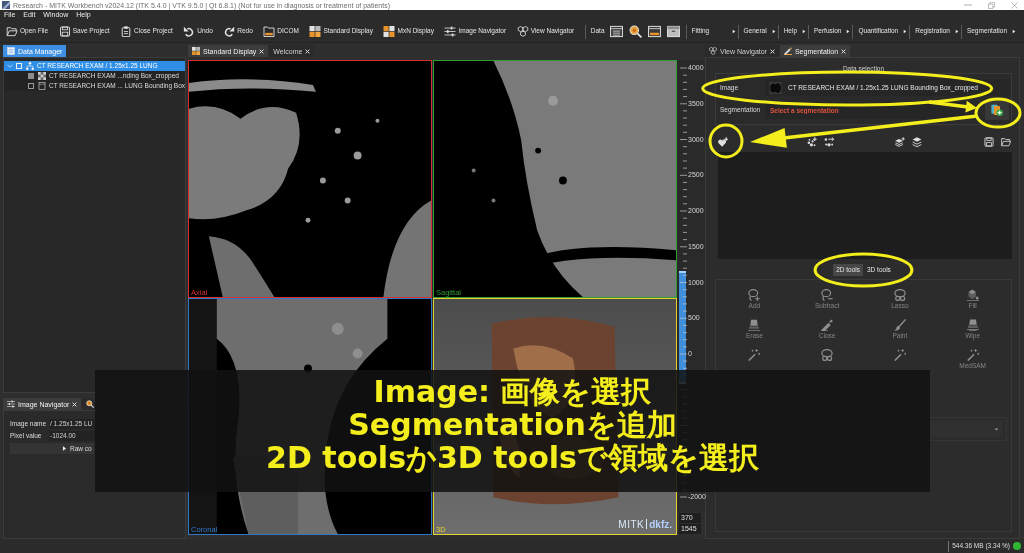 This screenshot has width=1024, height=553. Describe the element at coordinates (997, 110) in the screenshot. I see `layers-plus-icon` at that location.